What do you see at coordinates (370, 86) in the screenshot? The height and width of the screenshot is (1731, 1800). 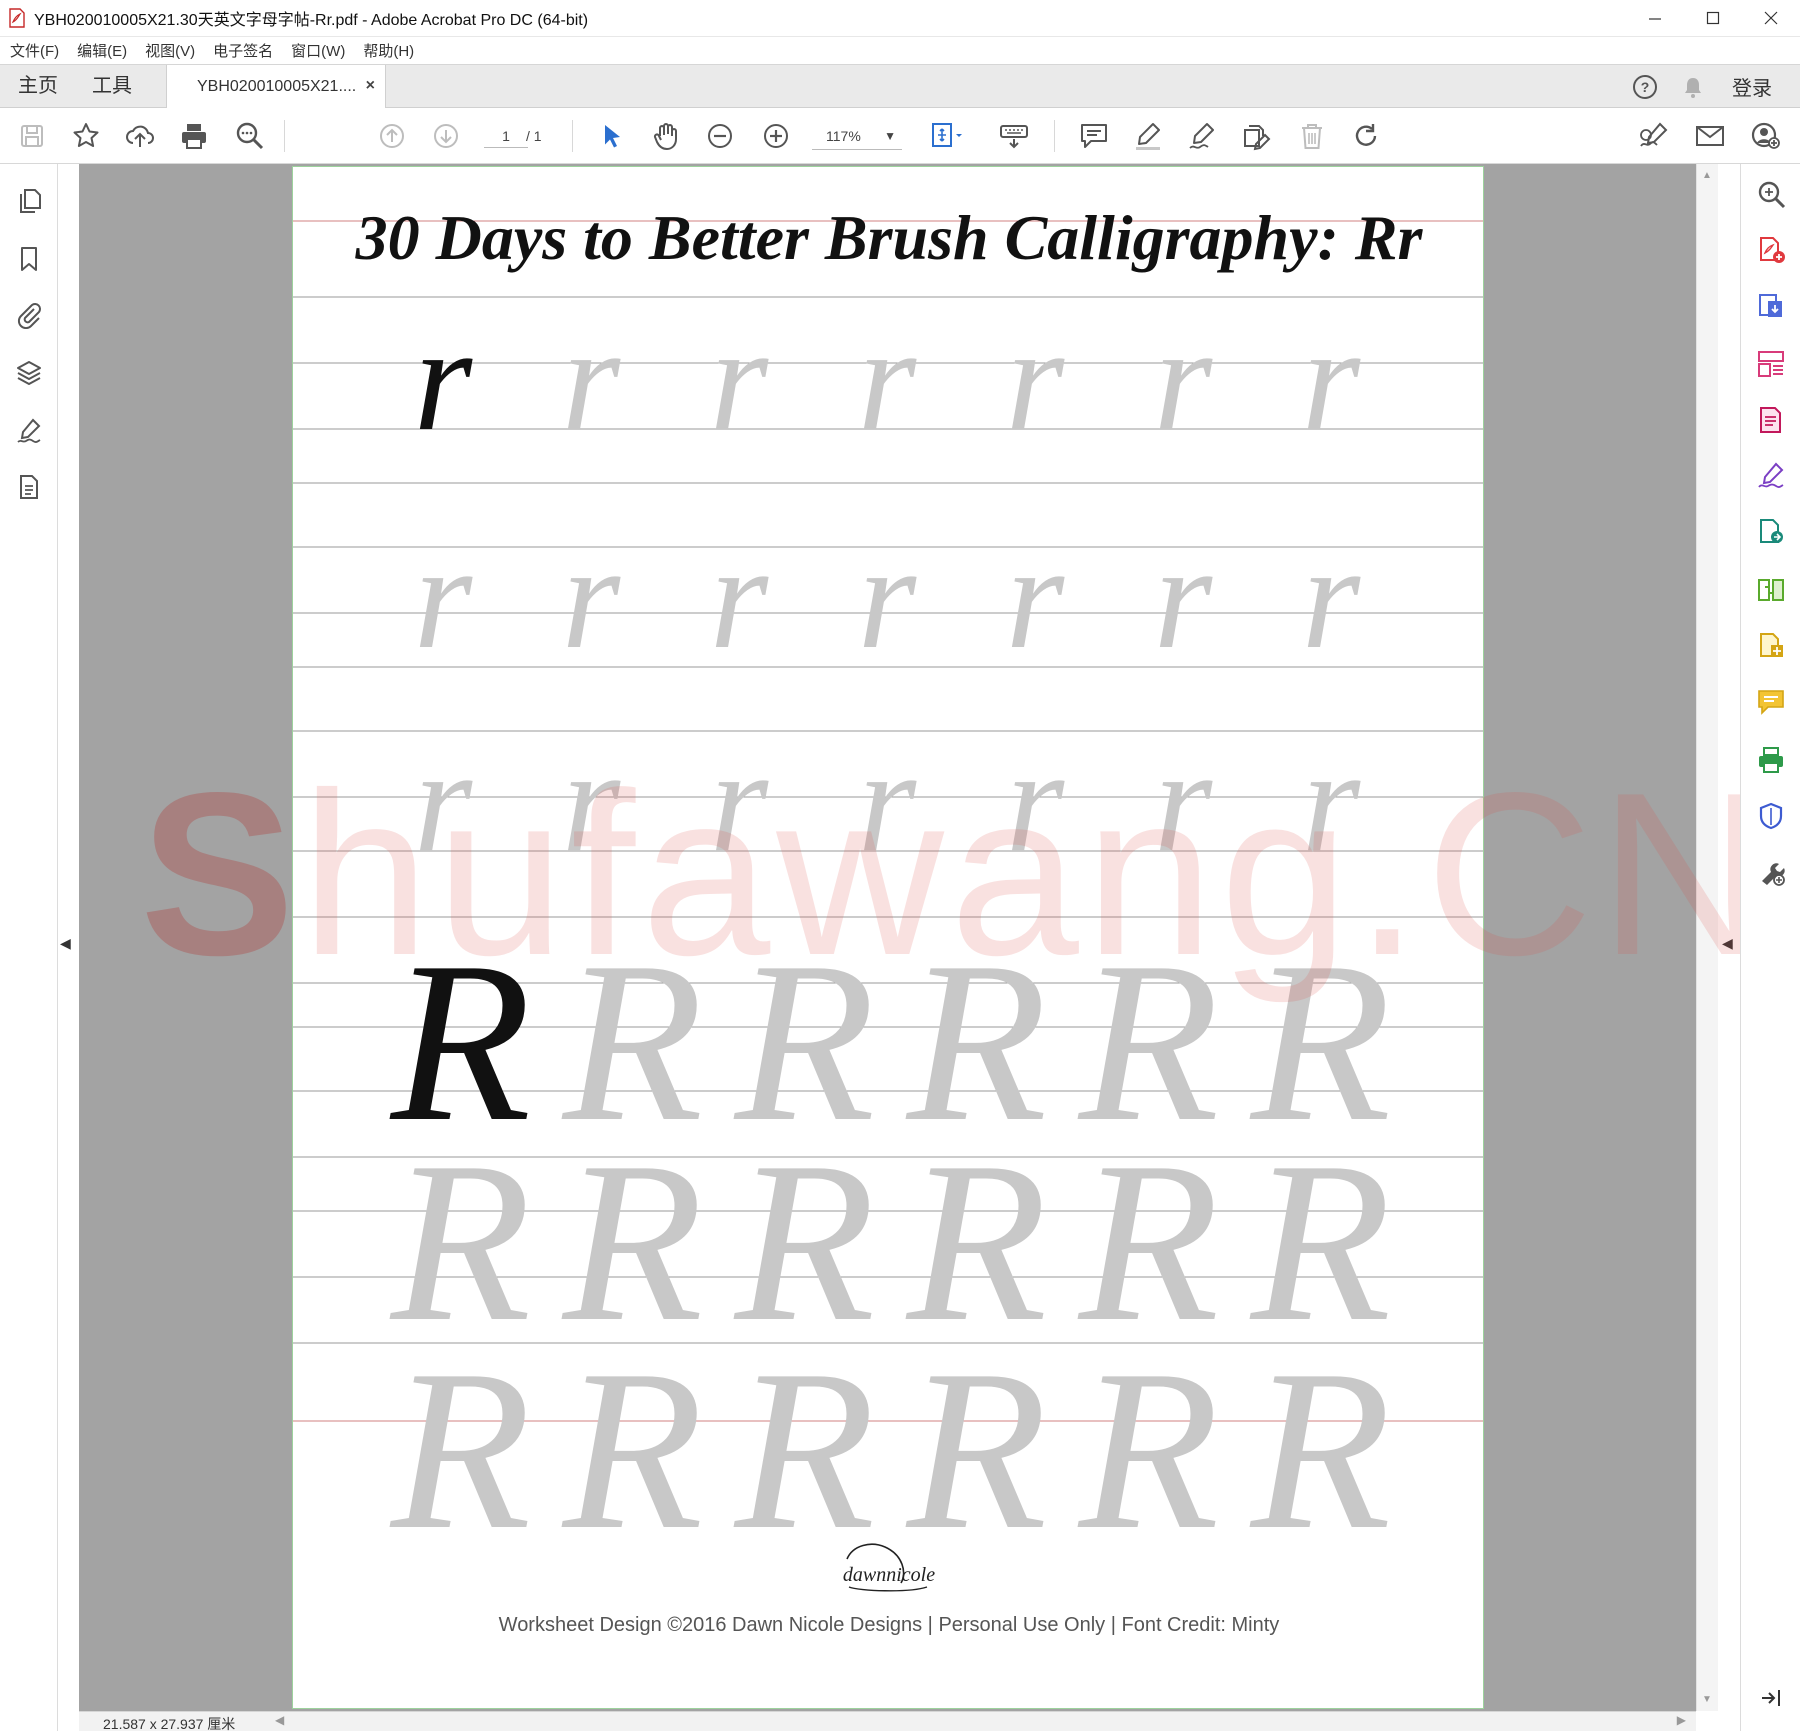 I see `close-tab-button: ×` at bounding box center [370, 86].